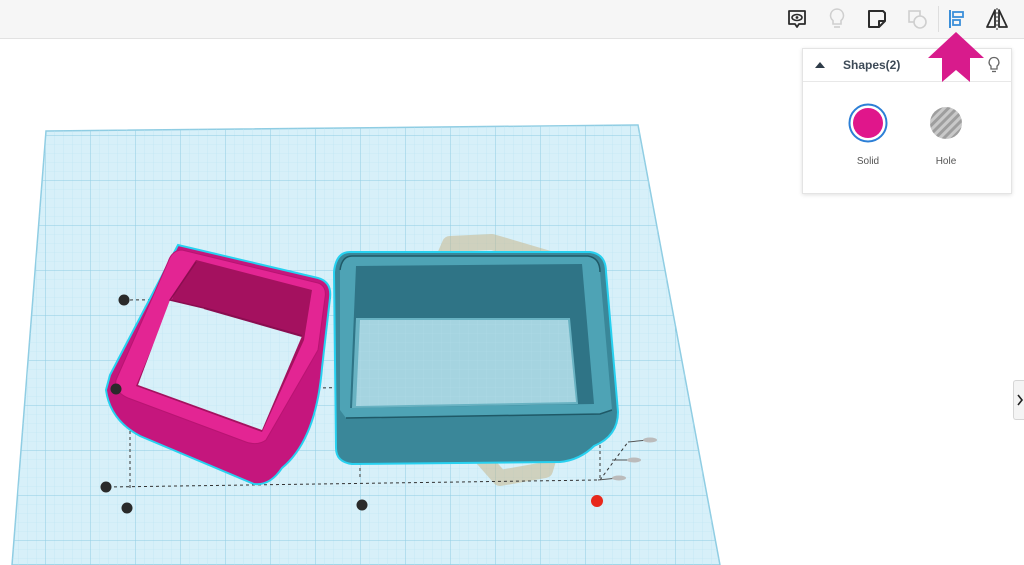  Describe the element at coordinates (938, 19) in the screenshot. I see `toolbar-divider` at that location.